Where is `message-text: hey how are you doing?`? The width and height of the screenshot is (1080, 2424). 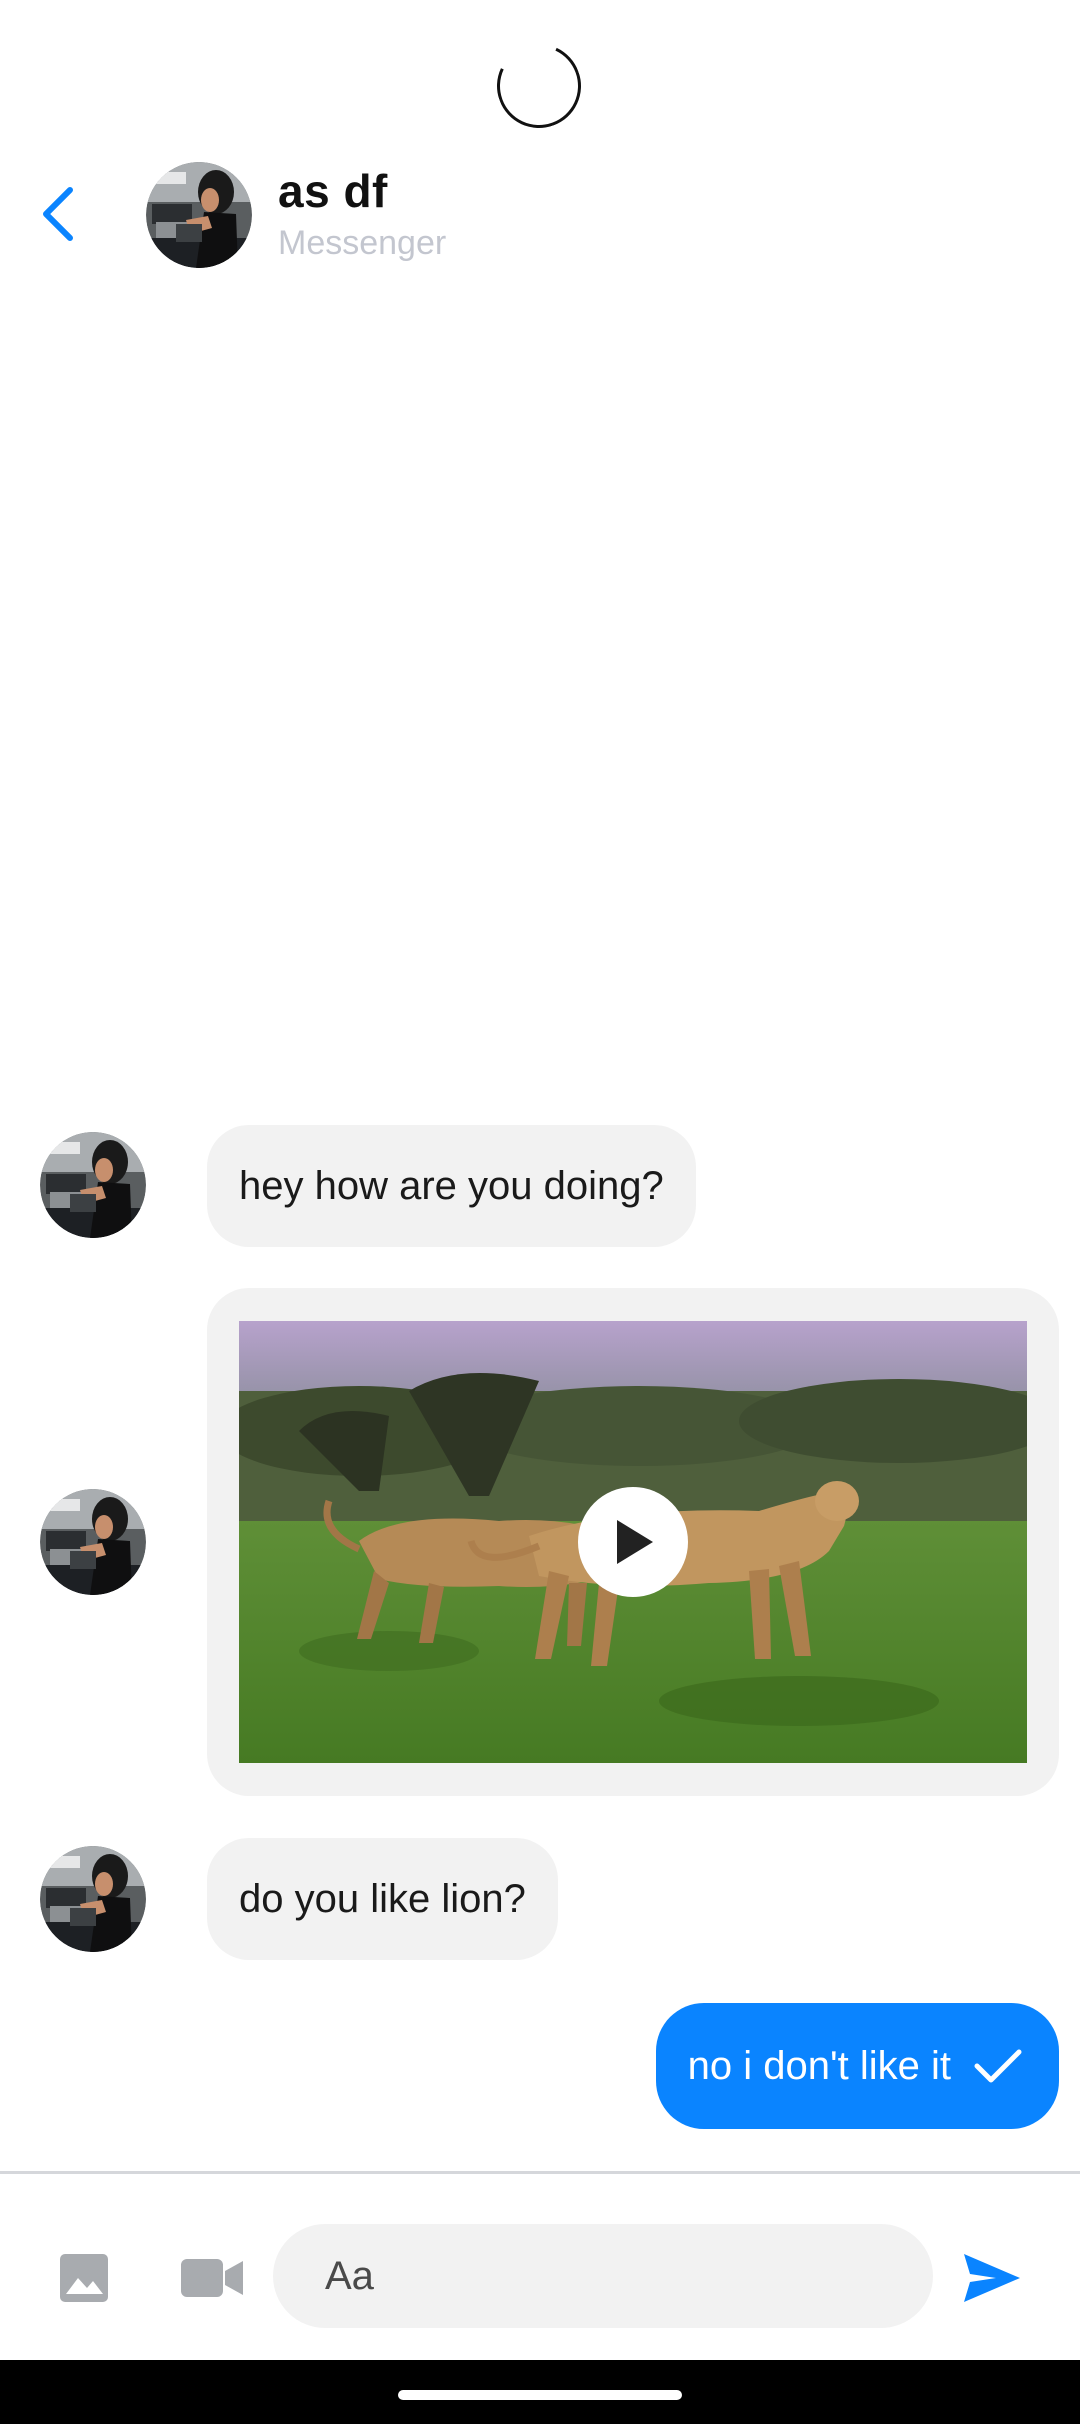 message-text: hey how are you doing? is located at coordinates (451, 1185).